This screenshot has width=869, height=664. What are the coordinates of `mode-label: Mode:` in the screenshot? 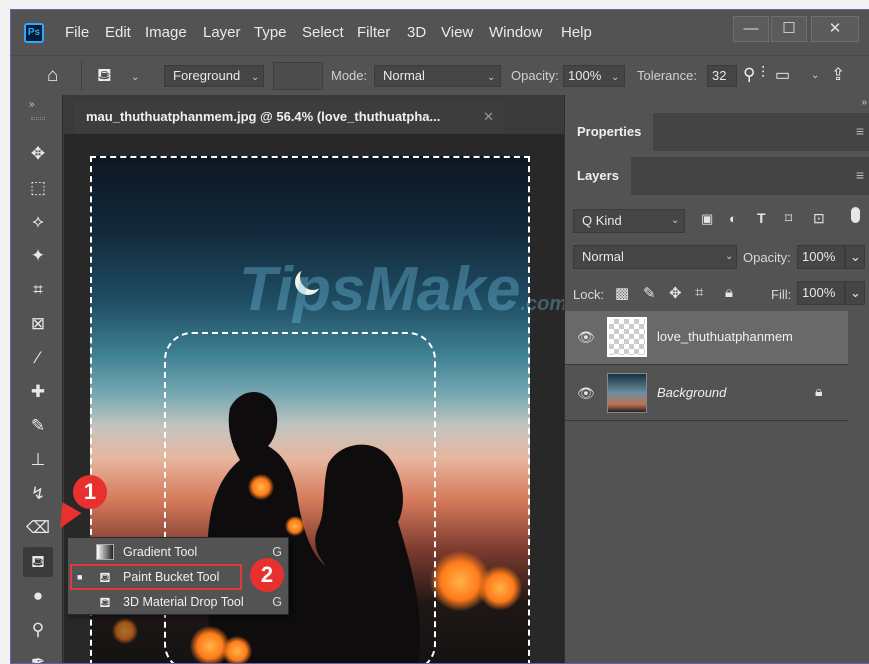 It's located at (349, 75).